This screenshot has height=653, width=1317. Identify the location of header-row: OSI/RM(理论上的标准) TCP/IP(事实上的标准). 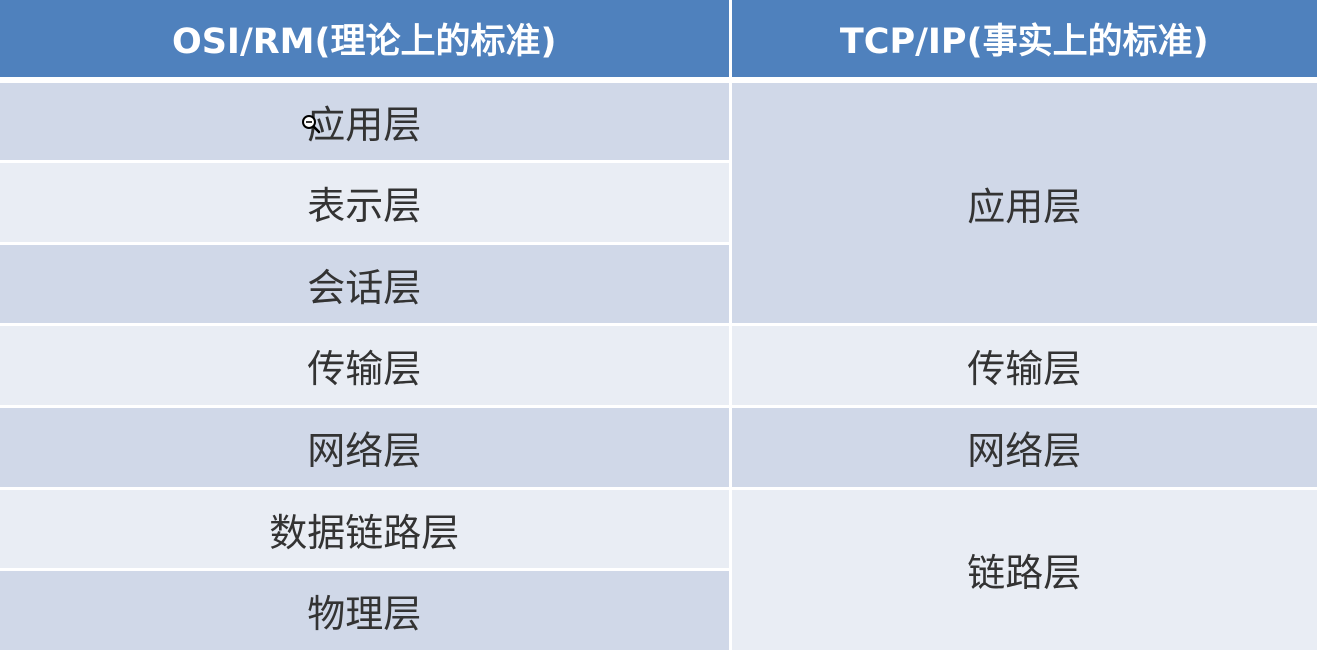
(658, 41).